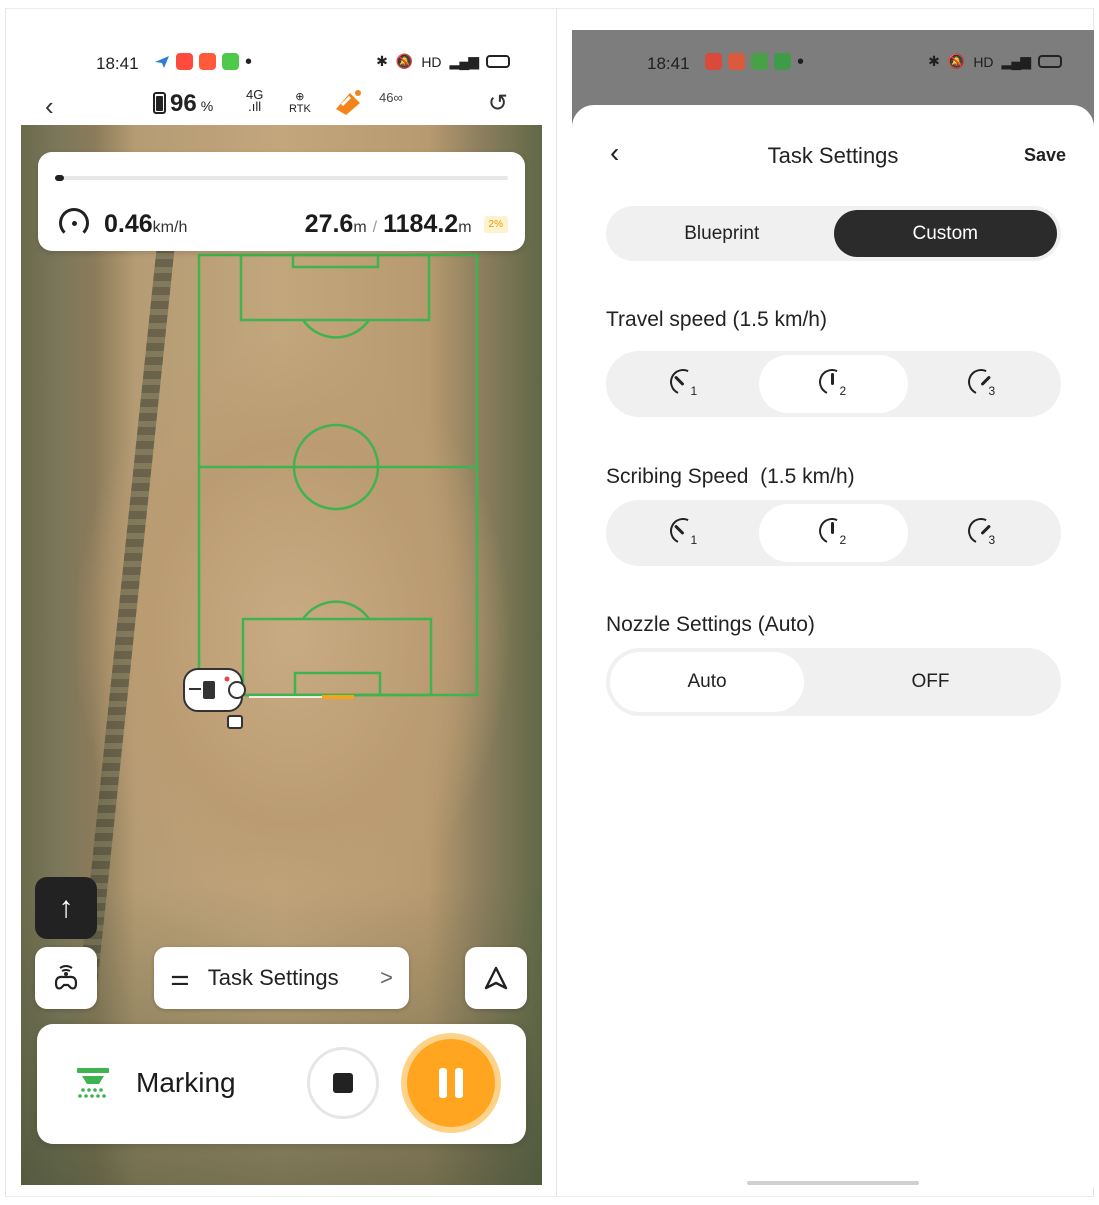 The image size is (1099, 1205). What do you see at coordinates (281, 105) in the screenshot?
I see `robot-toolbar: ‹ 96 % 4G .ıll ⊕ RTK 46∞ ↺` at bounding box center [281, 105].